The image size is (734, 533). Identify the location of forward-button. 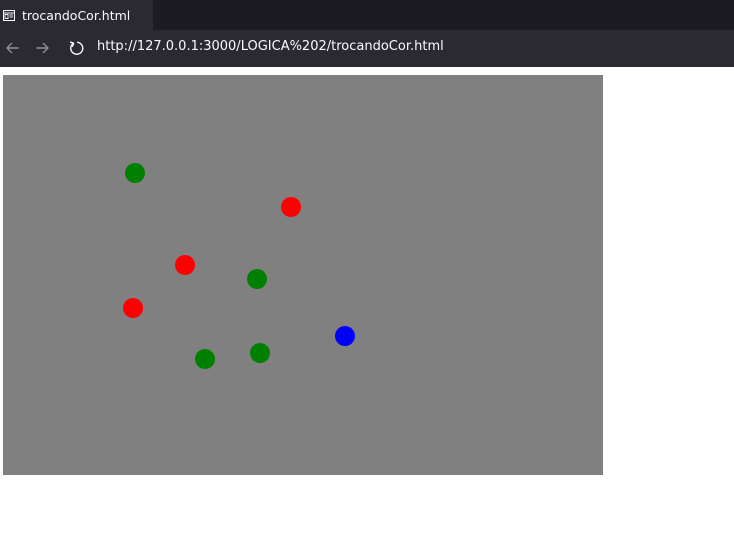
(43, 48).